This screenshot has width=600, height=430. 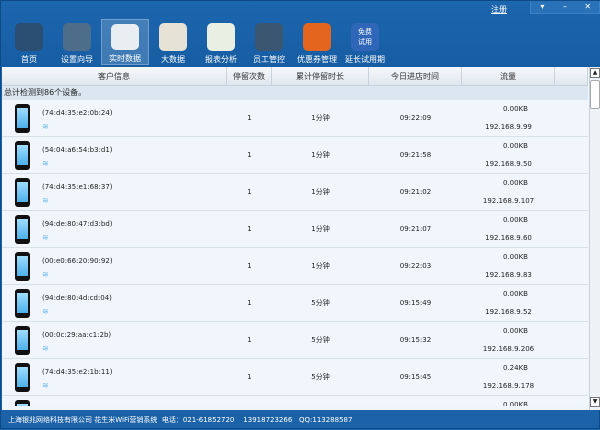 I want to click on menu-dropdown-icon: ▾, so click(x=542, y=7).